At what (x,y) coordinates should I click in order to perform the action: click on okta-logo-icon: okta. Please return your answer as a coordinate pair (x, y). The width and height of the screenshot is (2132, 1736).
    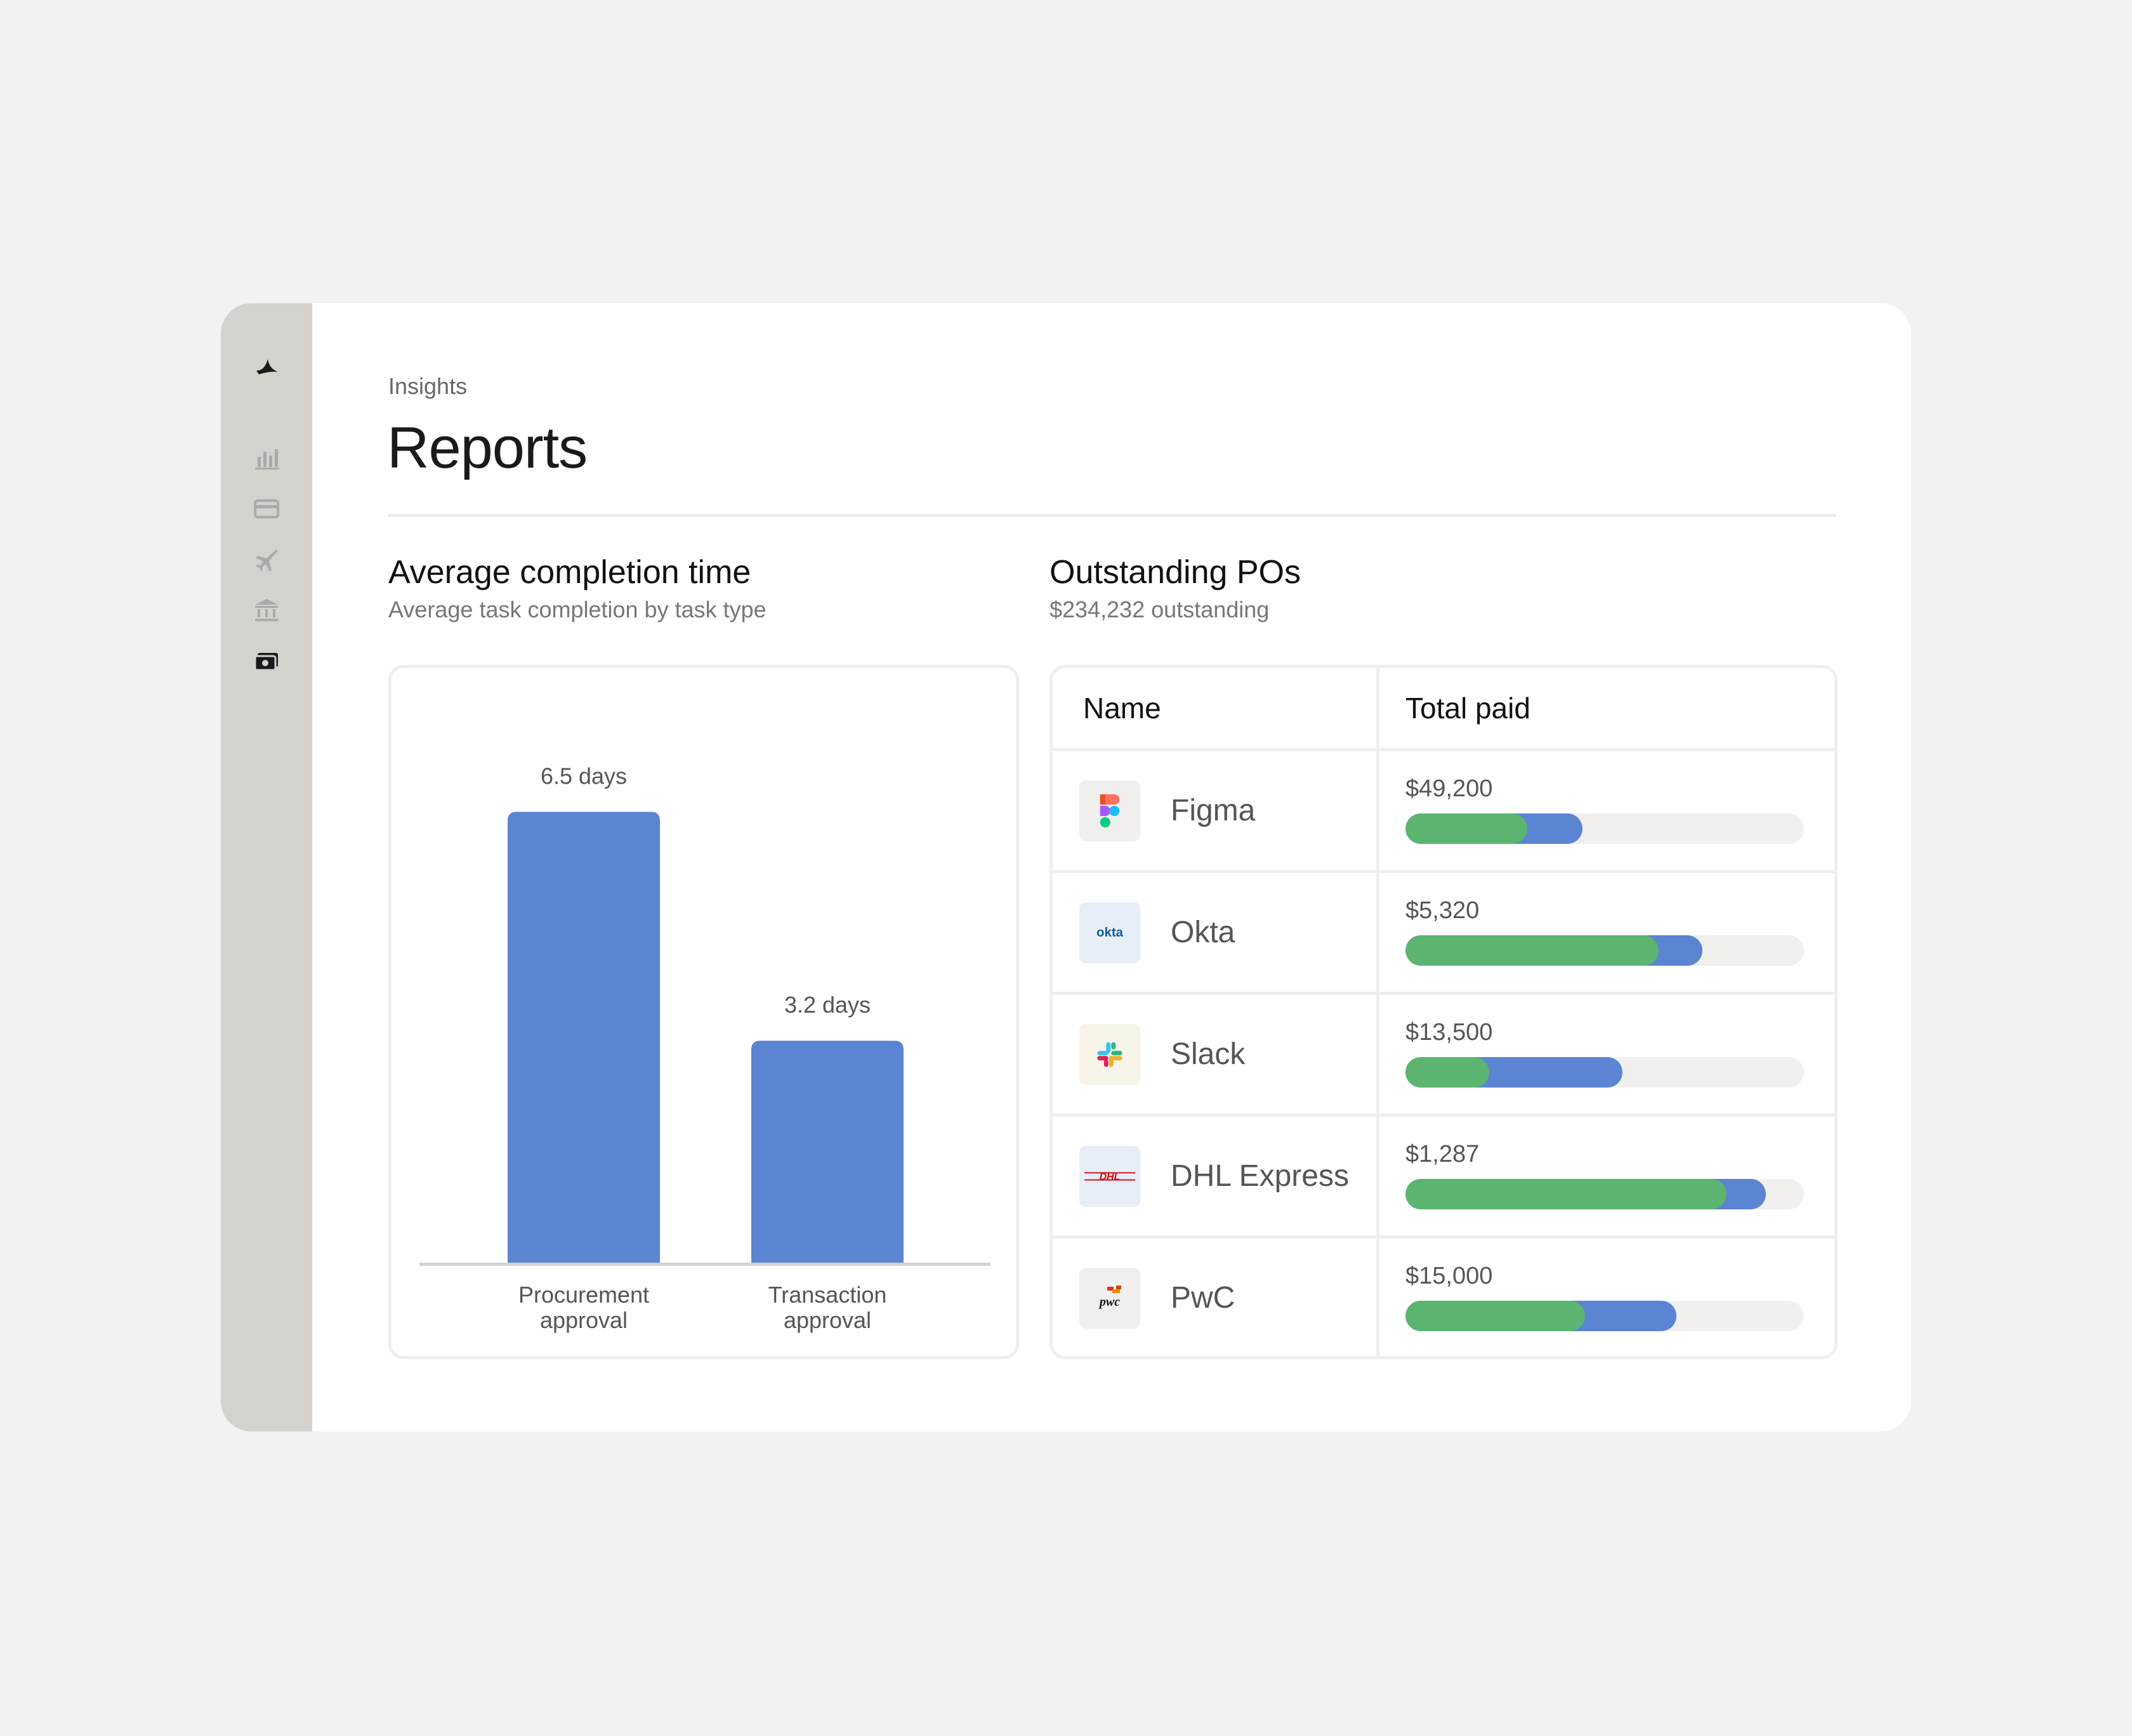
    Looking at the image, I should click on (1109, 933).